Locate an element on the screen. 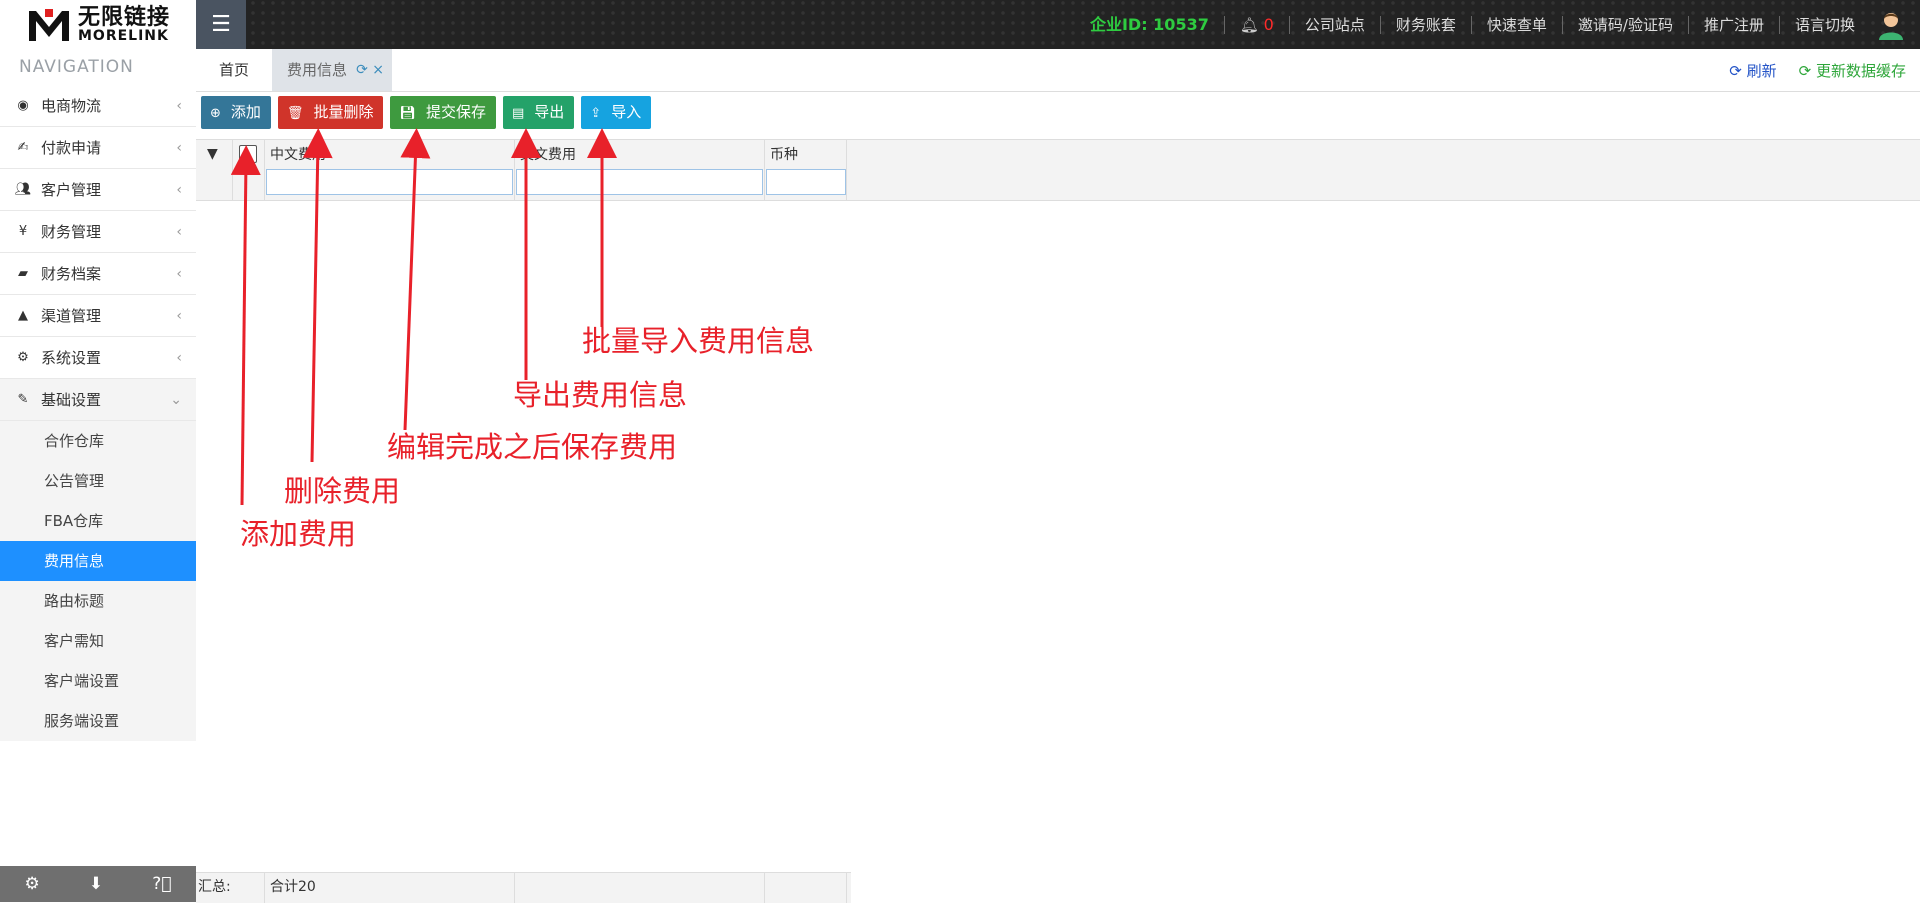  update-cache-label: 更新数据缓存 is located at coordinates (1860, 70).